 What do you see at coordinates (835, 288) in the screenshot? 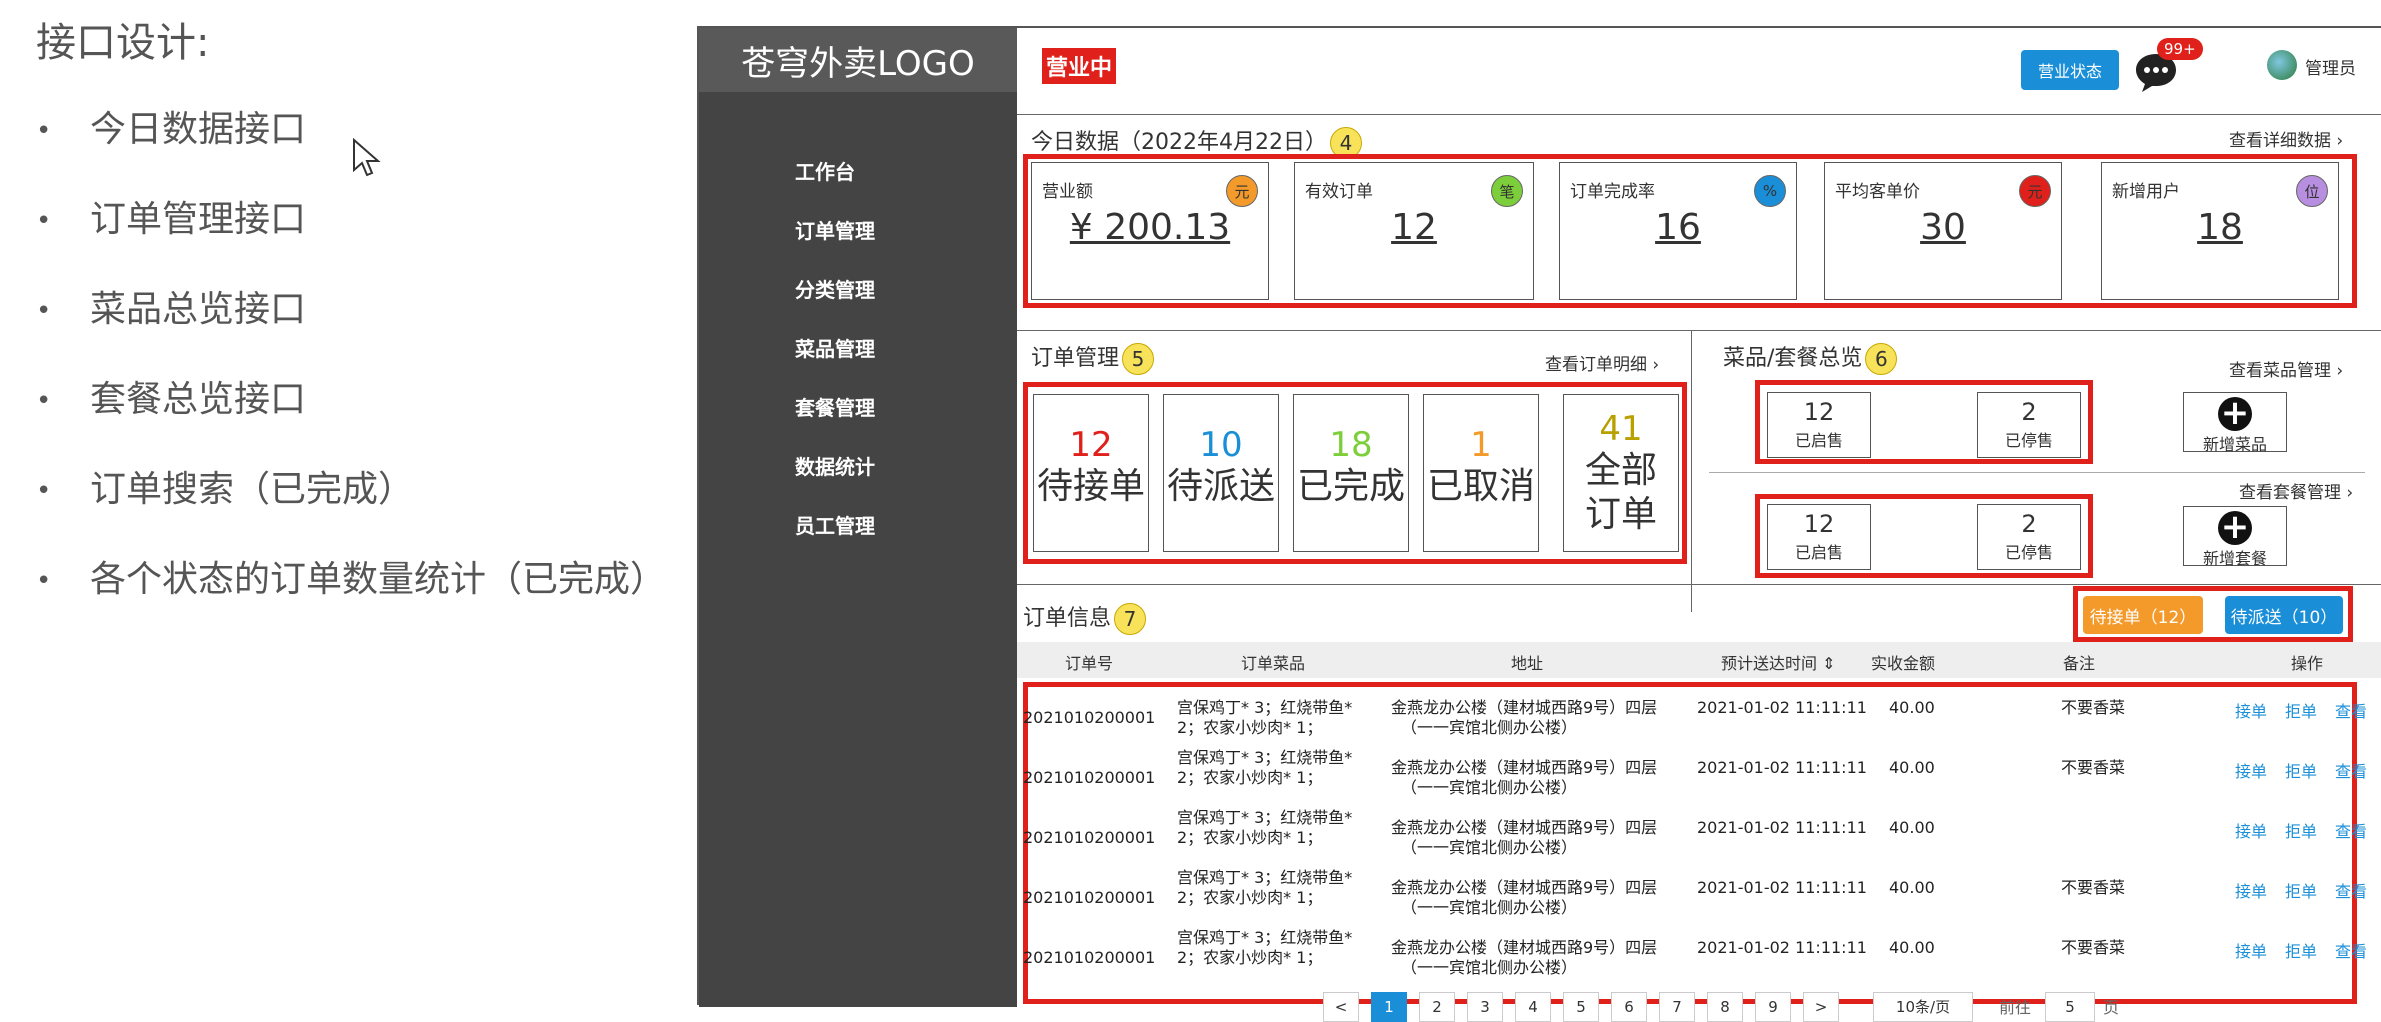
I see `sidebar-item-categories: 分类管理` at bounding box center [835, 288].